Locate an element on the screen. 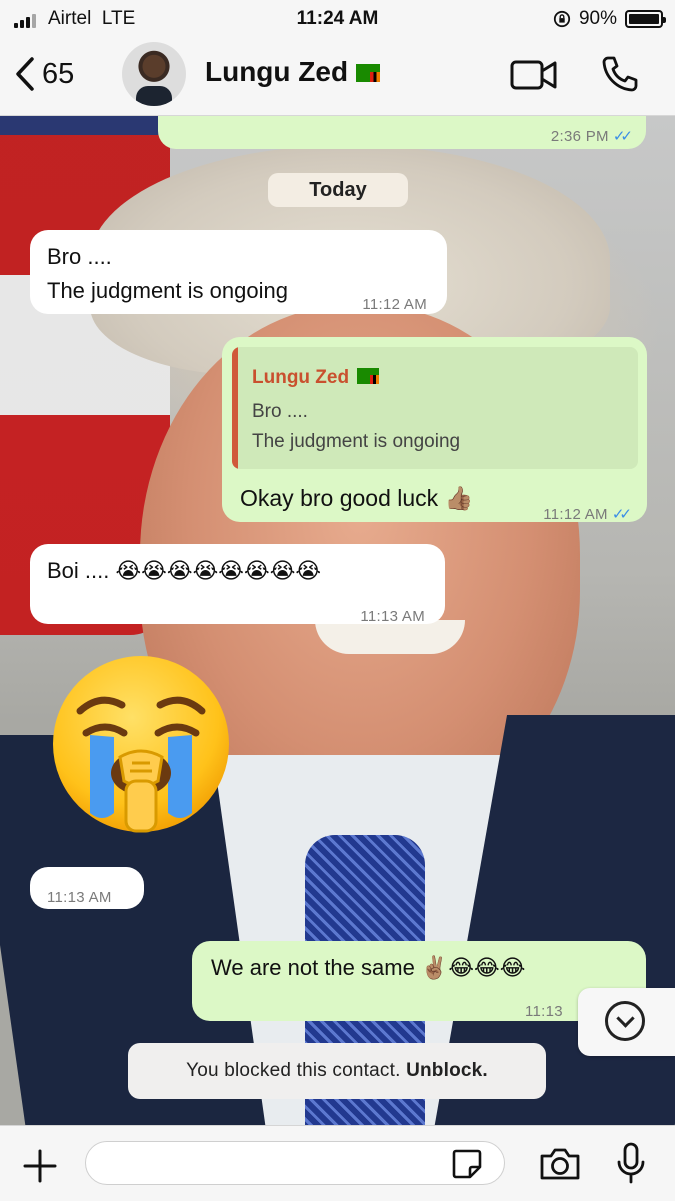 The height and width of the screenshot is (1201, 675). quote-bar is located at coordinates (235, 408).